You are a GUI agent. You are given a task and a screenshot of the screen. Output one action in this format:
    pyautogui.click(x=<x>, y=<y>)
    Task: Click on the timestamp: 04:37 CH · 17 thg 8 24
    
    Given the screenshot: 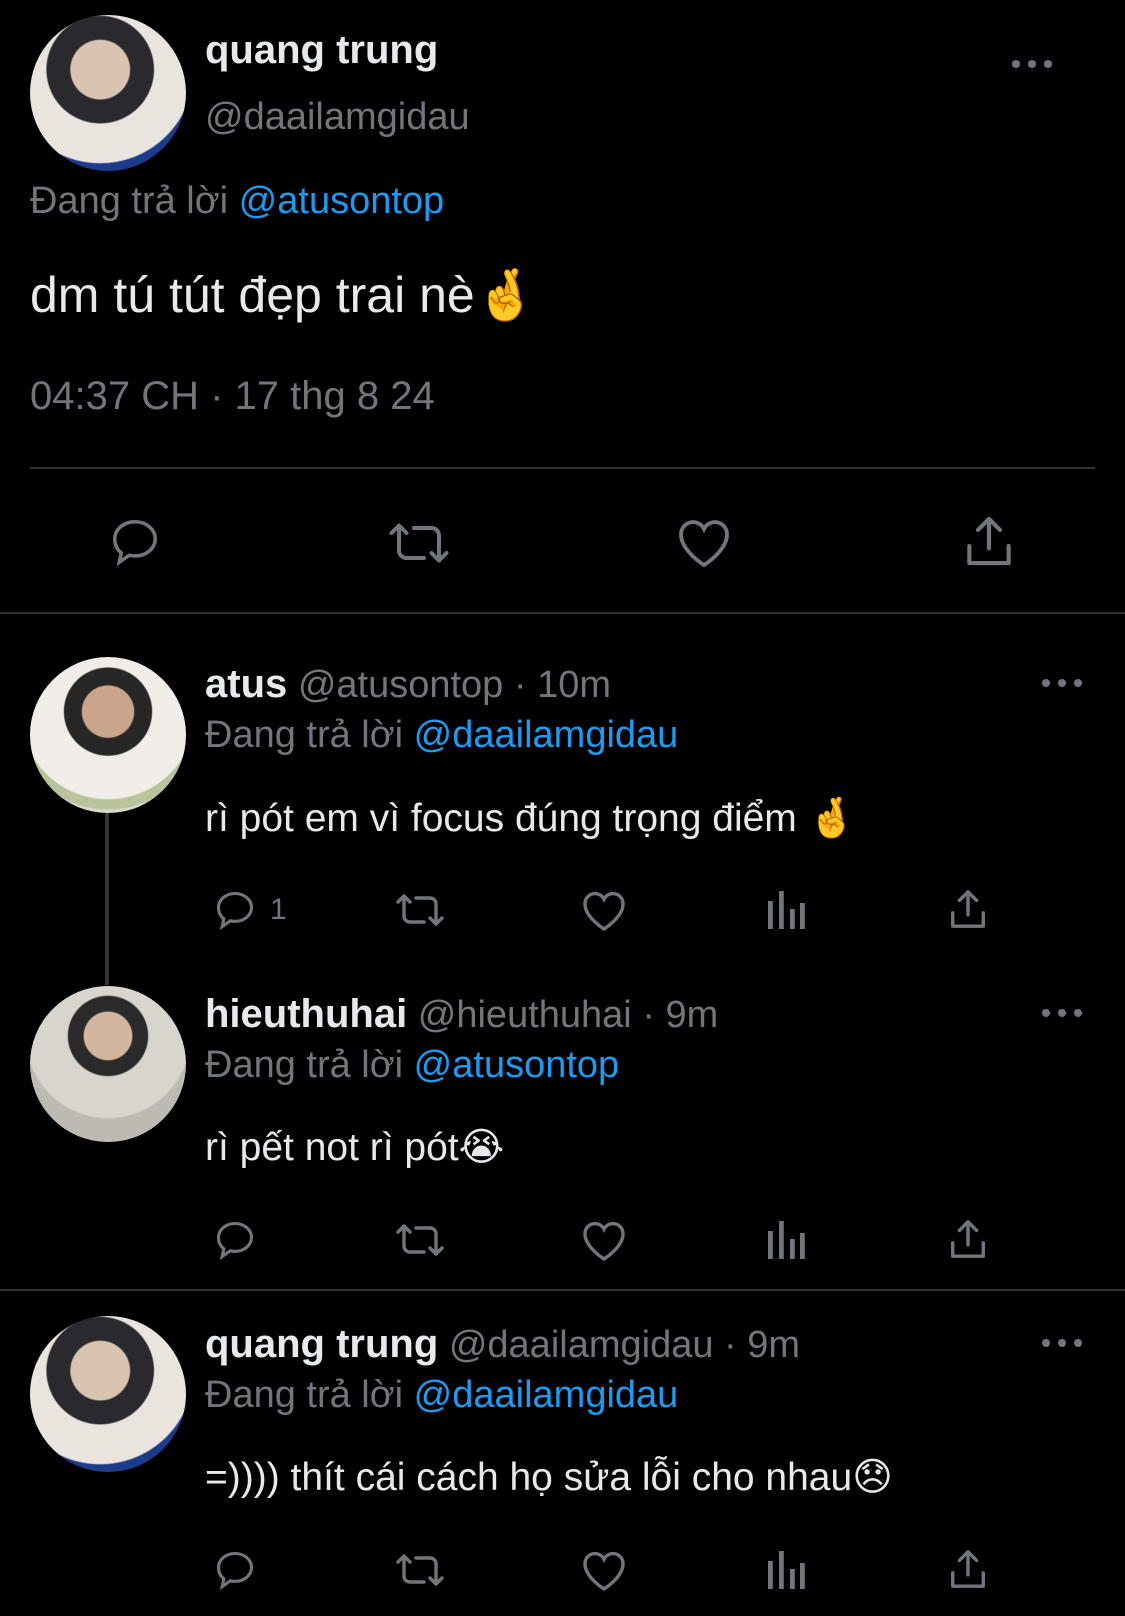 What is the action you would take?
    pyautogui.click(x=232, y=396)
    